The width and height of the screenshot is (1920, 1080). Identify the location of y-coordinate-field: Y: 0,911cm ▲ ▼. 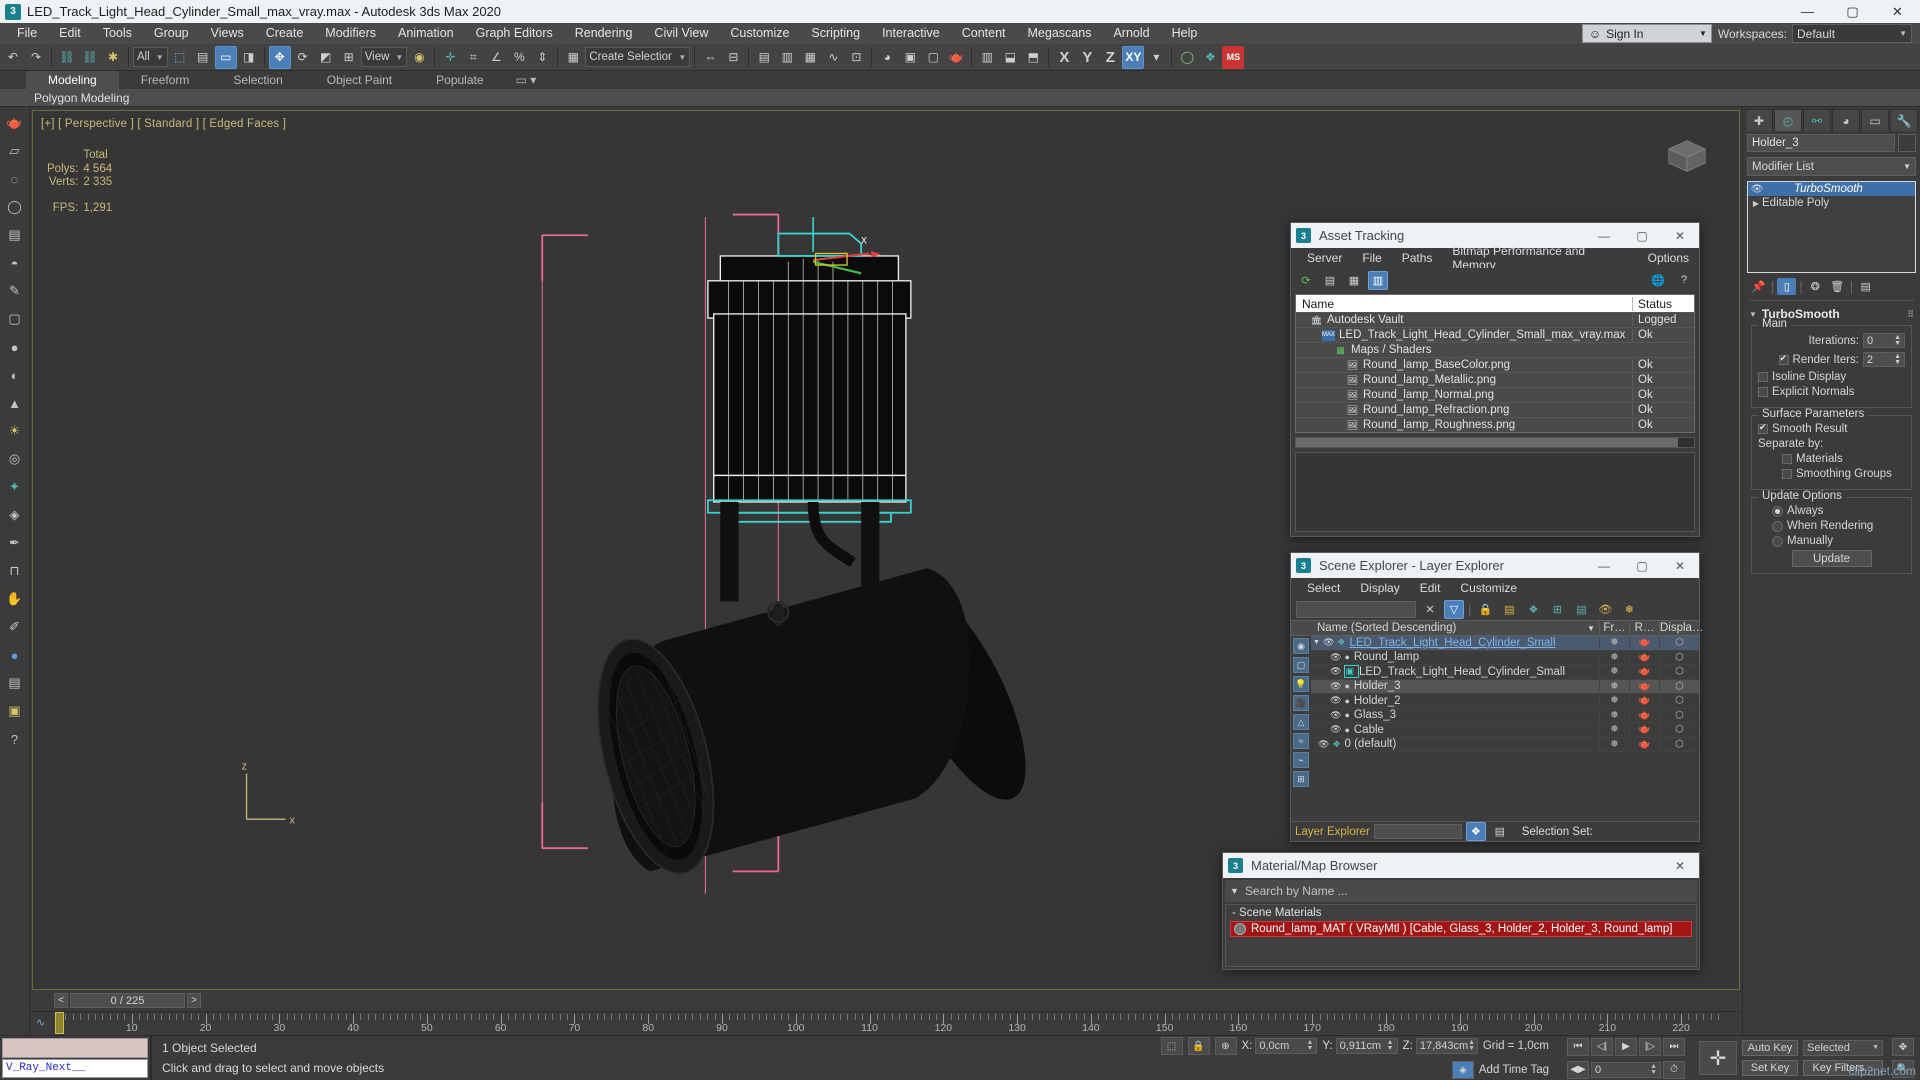
(1360, 1046).